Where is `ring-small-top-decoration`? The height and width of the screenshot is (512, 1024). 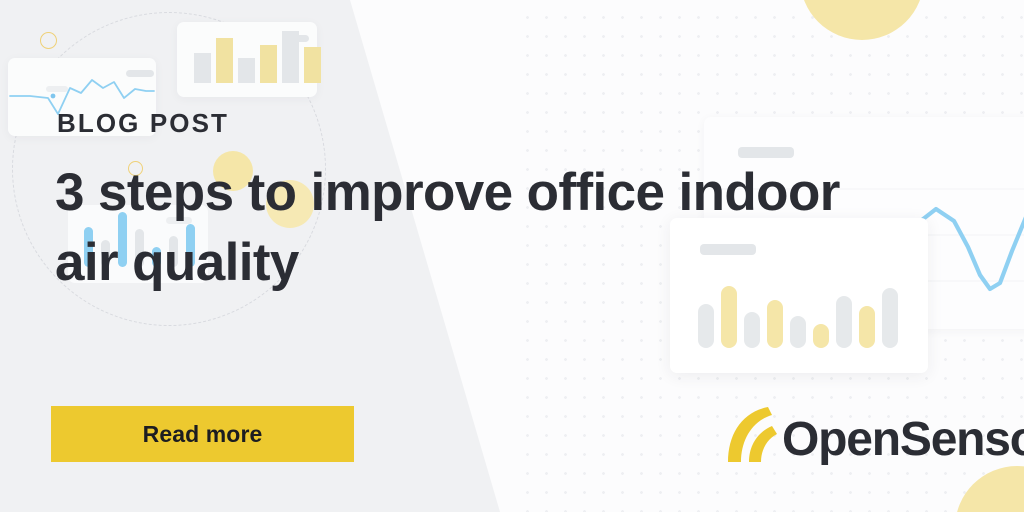
ring-small-top-decoration is located at coordinates (48, 40).